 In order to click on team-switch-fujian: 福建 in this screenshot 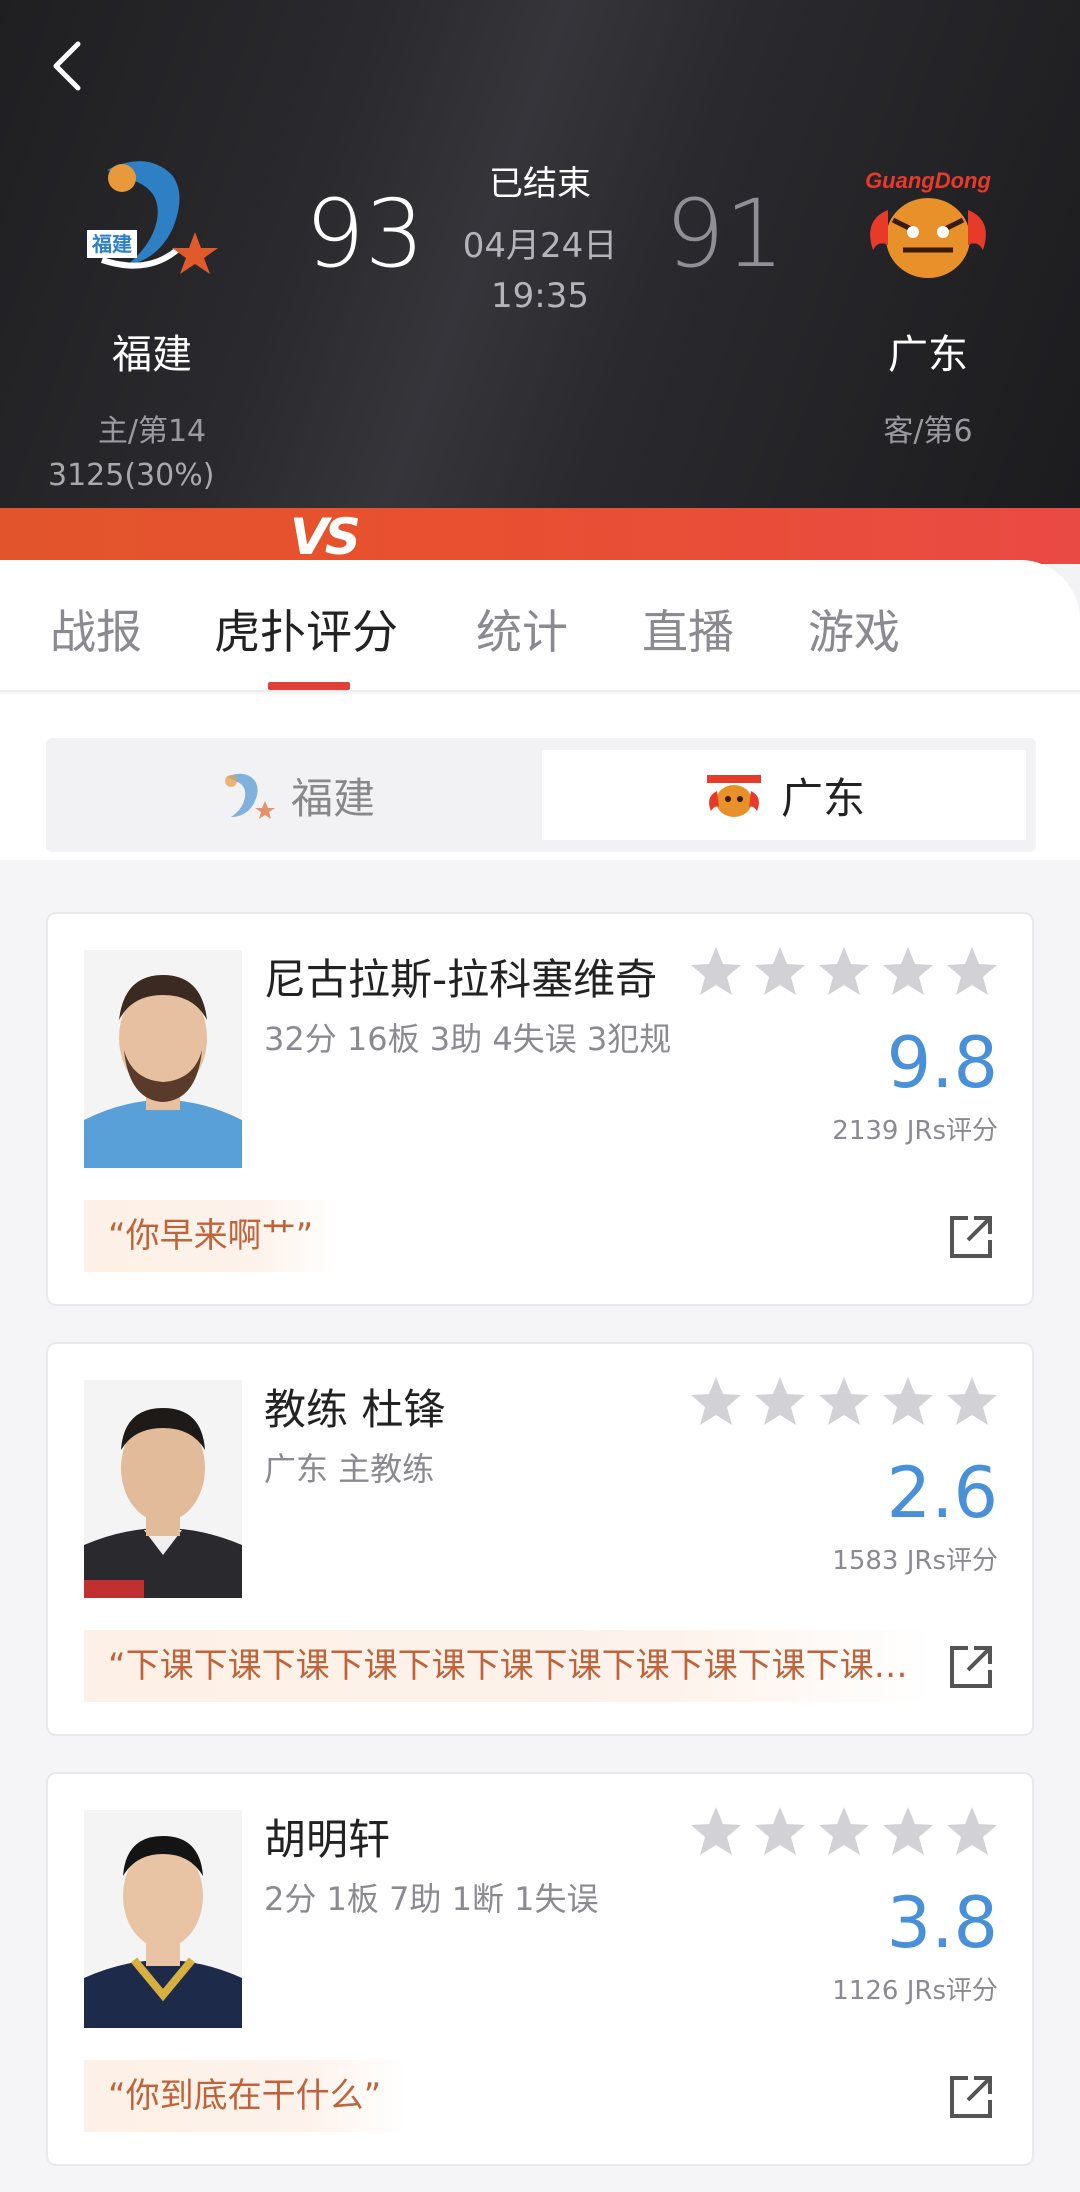, I will do `click(294, 795)`.